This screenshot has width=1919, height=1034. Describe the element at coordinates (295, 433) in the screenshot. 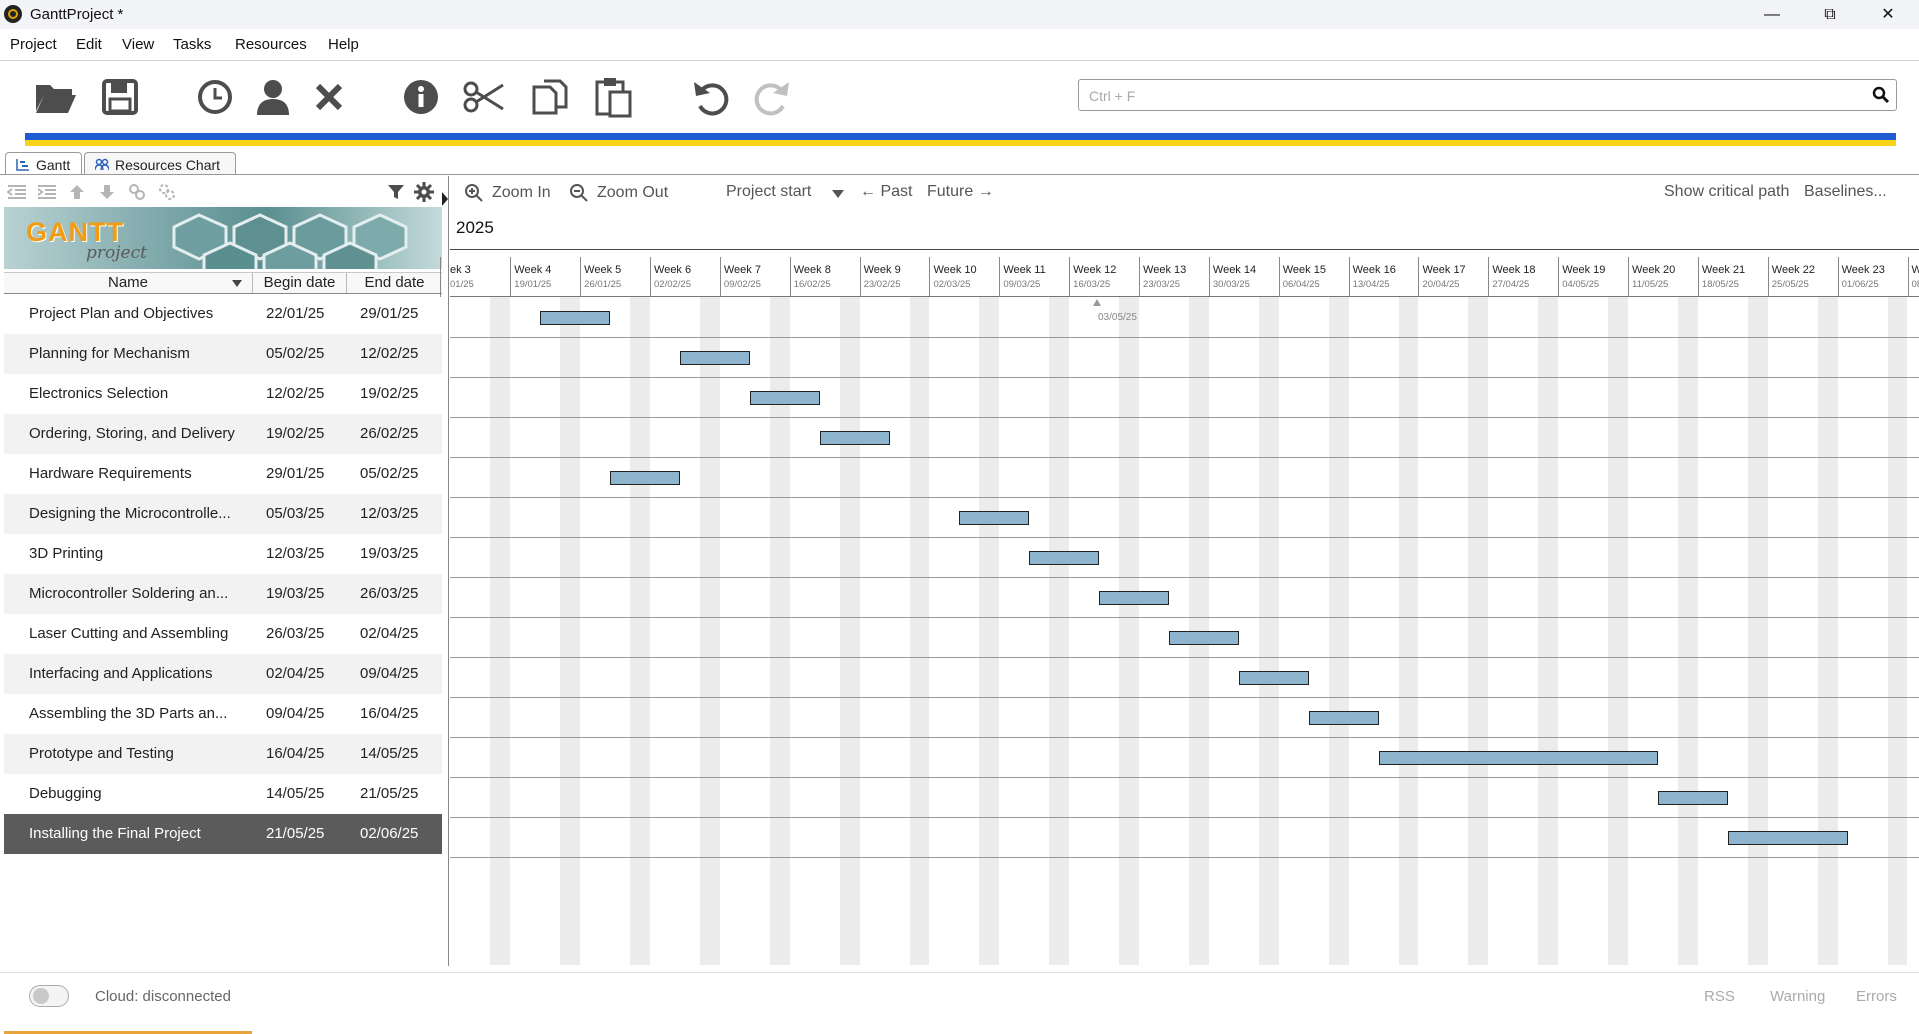

I see `task-begin-date: 19/02/25` at that location.